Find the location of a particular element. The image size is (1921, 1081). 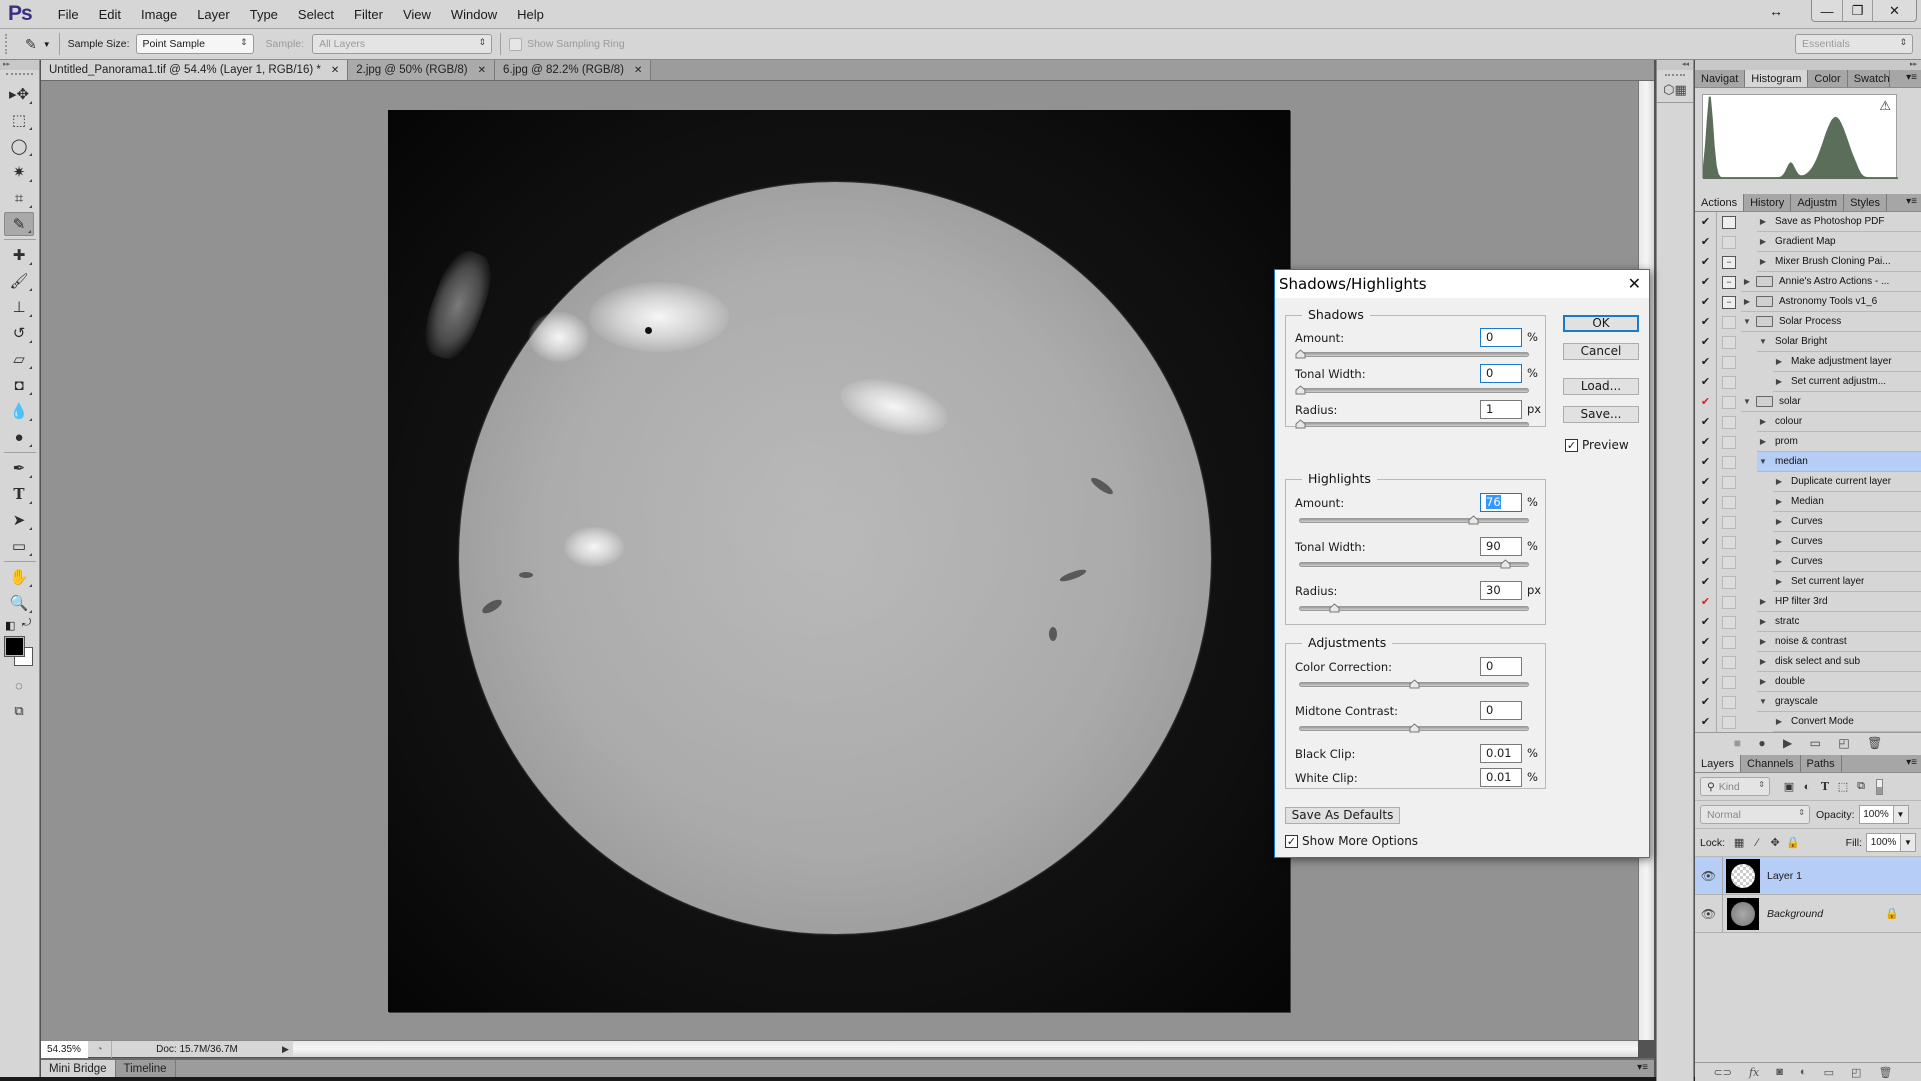

menu-layer: Layer is located at coordinates (213, 14).